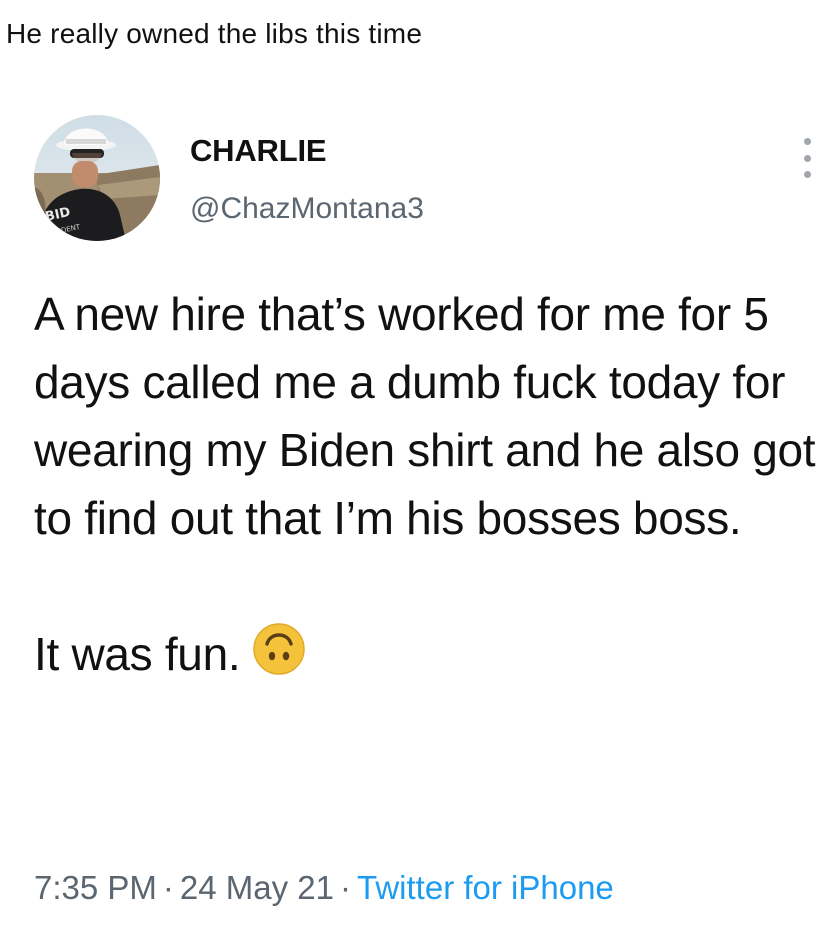  What do you see at coordinates (258, 151) in the screenshot?
I see `display-name: CHARLIE` at bounding box center [258, 151].